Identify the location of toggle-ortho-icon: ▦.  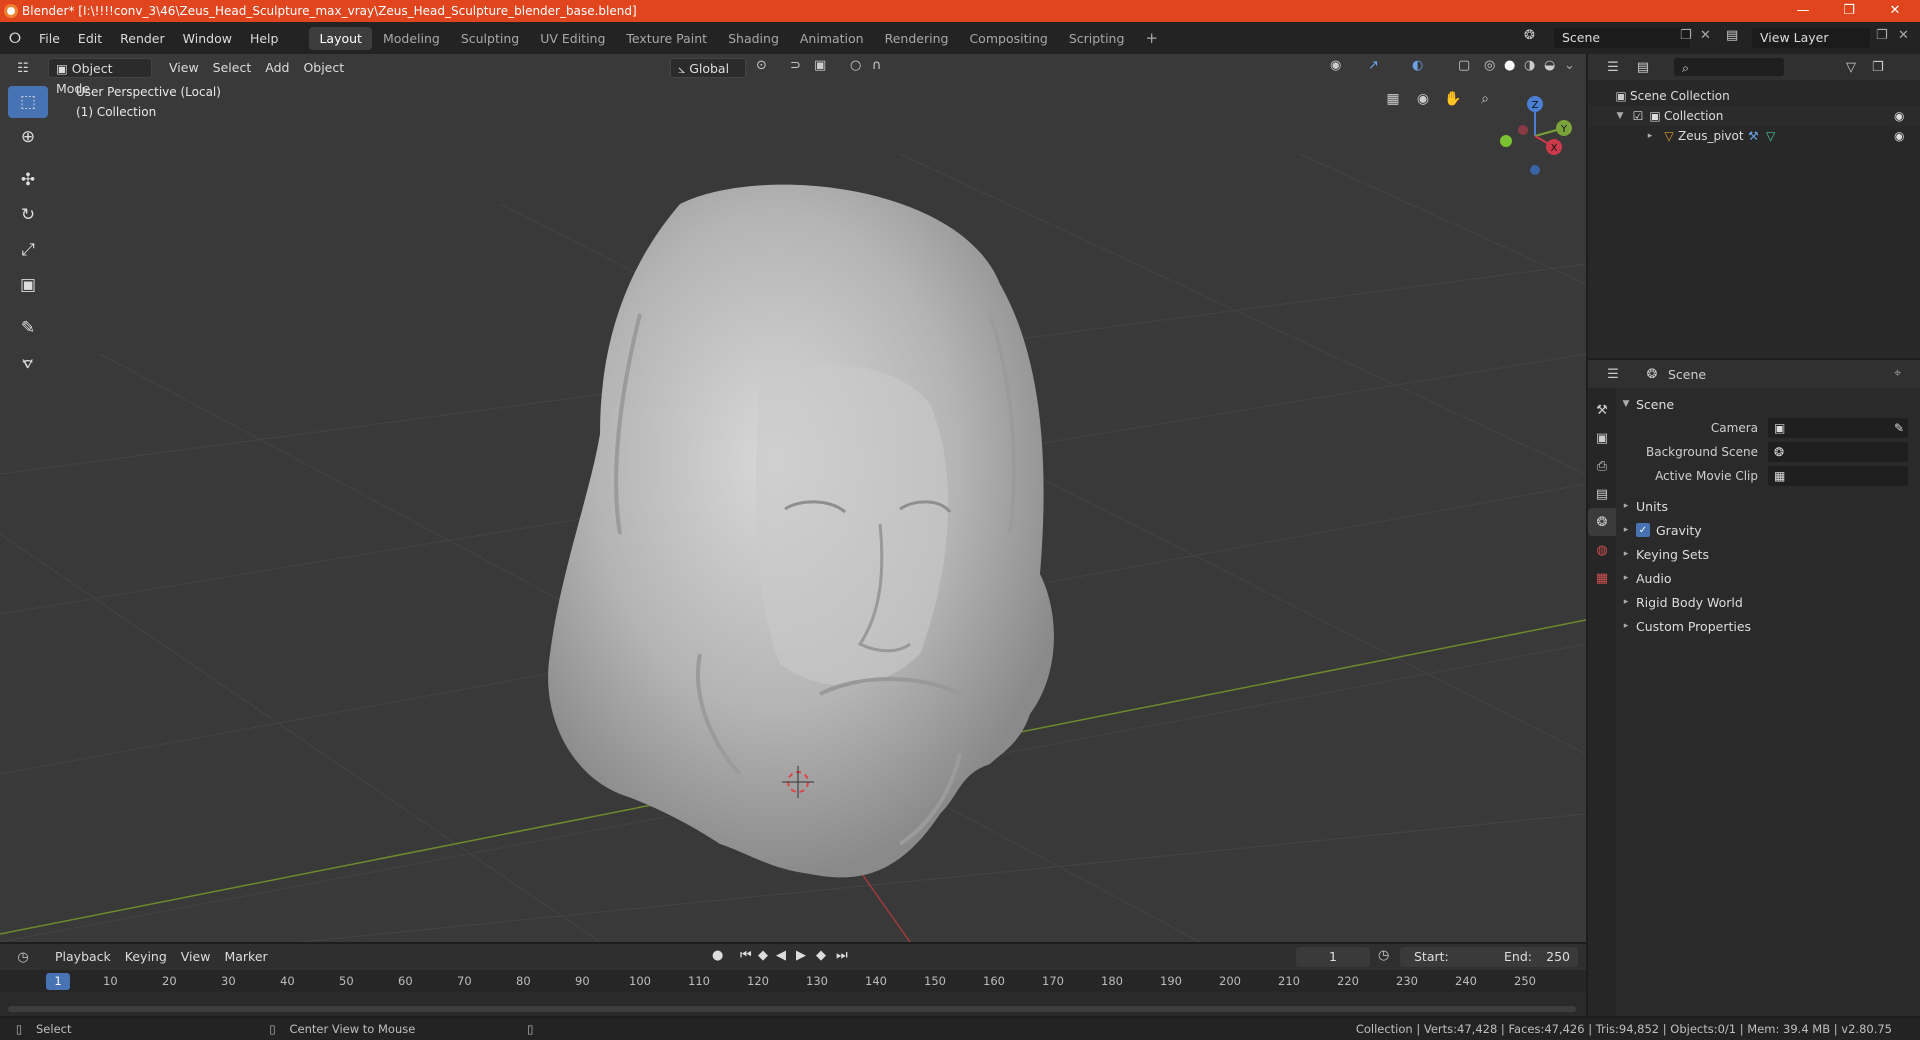
(1393, 99).